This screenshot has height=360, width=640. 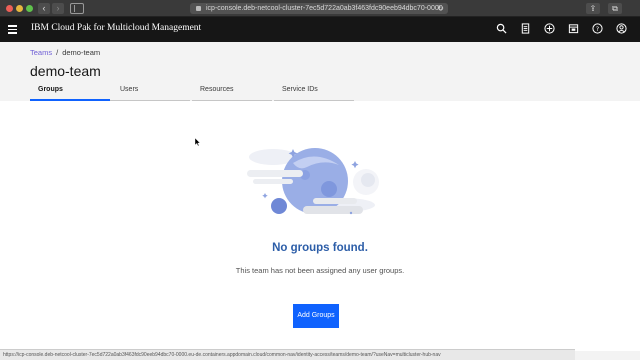 What do you see at coordinates (116, 28) in the screenshot?
I see `app-title: IBM Cloud Pak for Multicloud Management` at bounding box center [116, 28].